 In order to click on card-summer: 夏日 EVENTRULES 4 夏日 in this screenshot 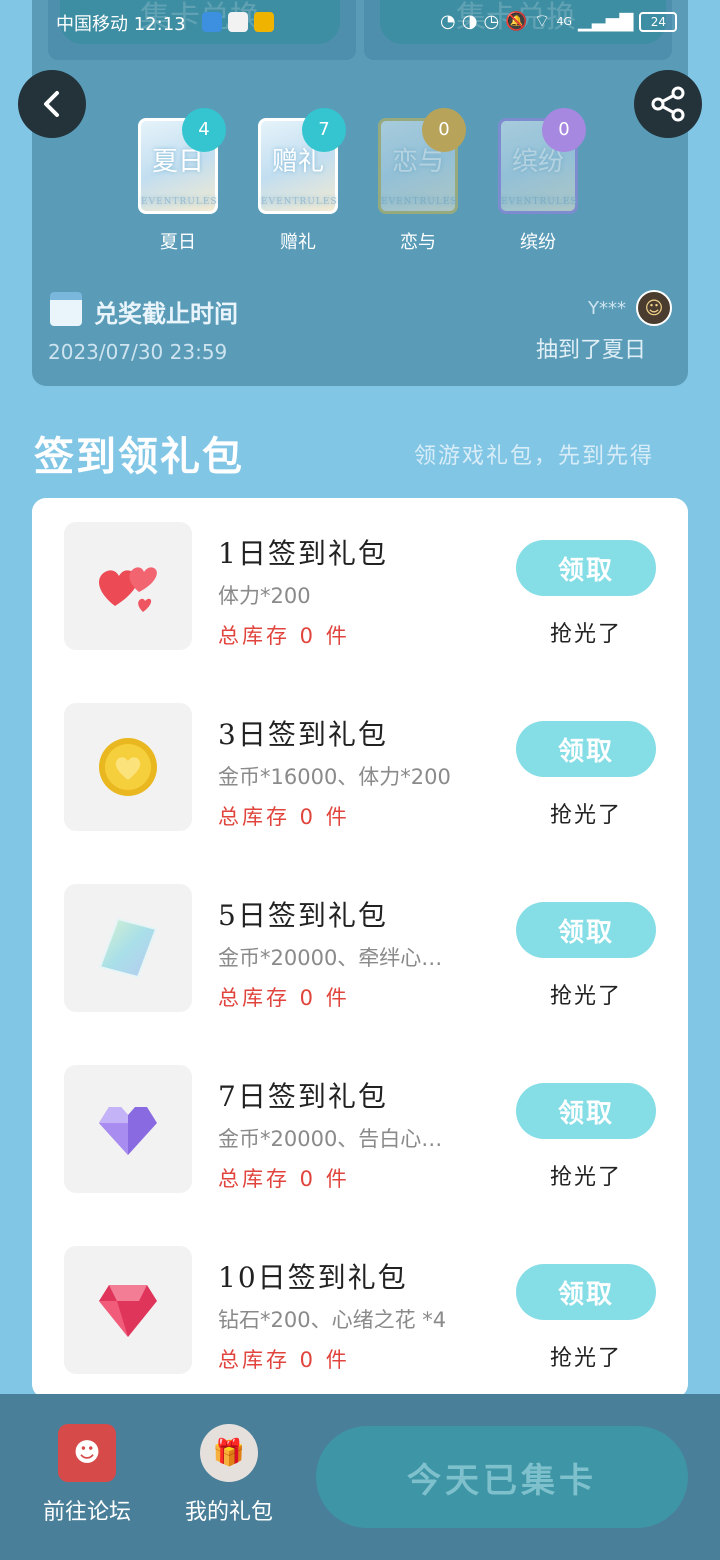, I will do `click(182, 181)`.